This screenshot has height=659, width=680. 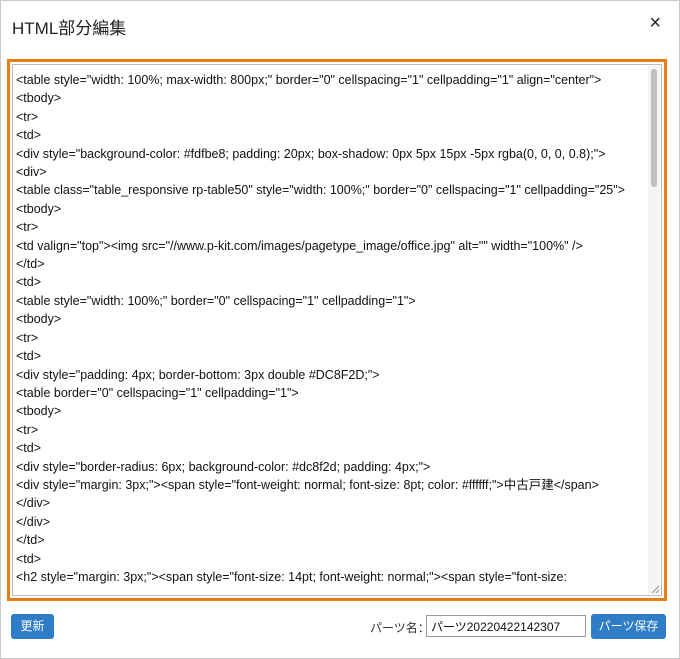 What do you see at coordinates (655, 589) in the screenshot?
I see `resize-handle-icon` at bounding box center [655, 589].